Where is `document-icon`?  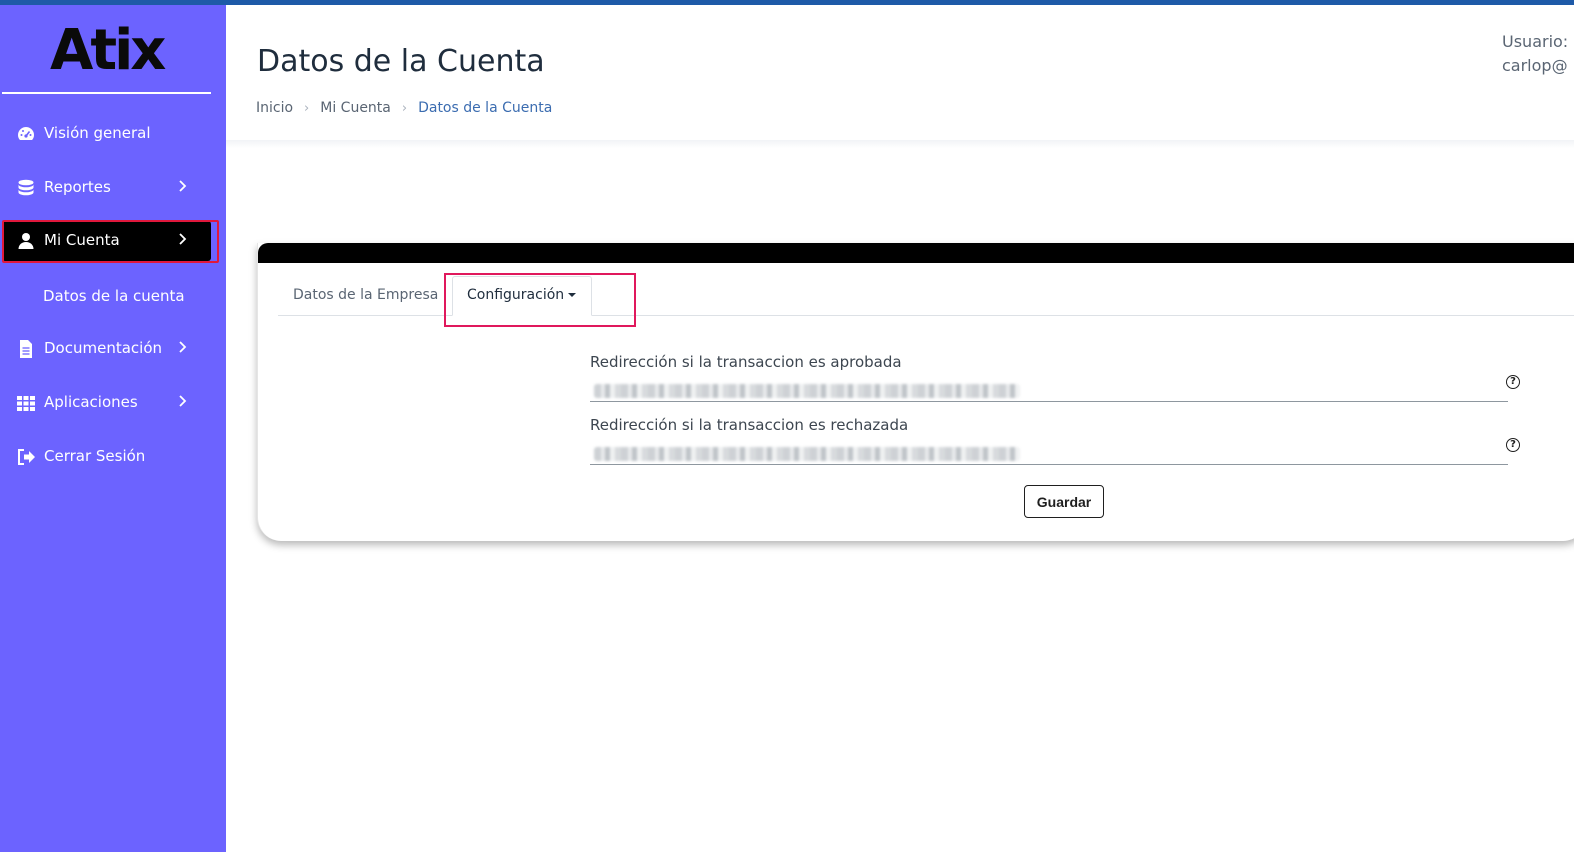
document-icon is located at coordinates (26, 349).